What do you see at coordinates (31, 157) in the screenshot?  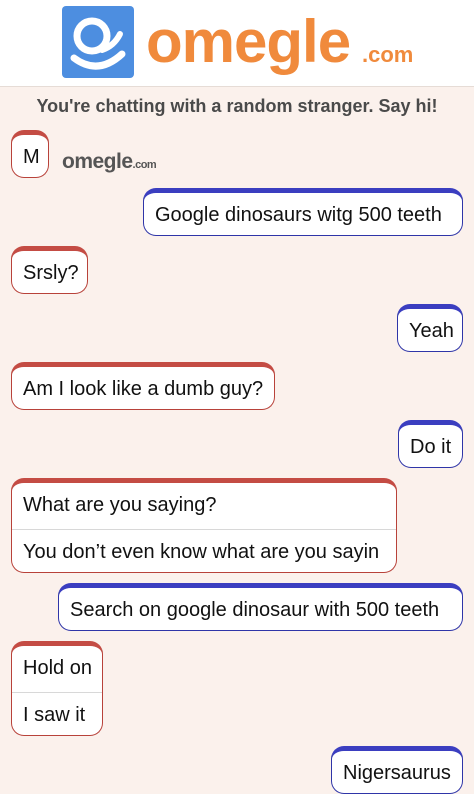 I see `message-text: M` at bounding box center [31, 157].